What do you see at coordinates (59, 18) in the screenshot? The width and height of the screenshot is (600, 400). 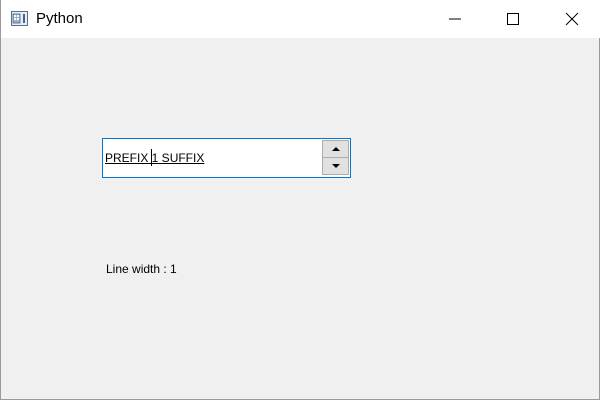 I see `window-title: Python` at bounding box center [59, 18].